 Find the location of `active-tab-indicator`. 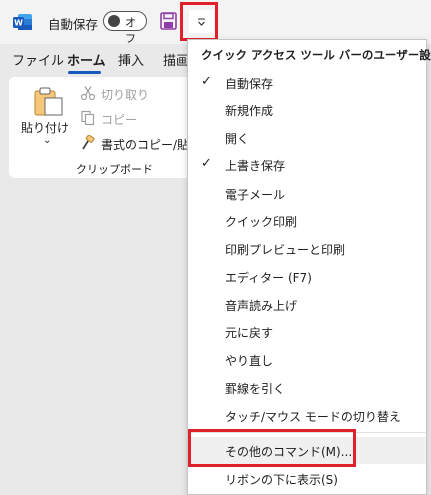

active-tab-indicator is located at coordinates (84, 72).